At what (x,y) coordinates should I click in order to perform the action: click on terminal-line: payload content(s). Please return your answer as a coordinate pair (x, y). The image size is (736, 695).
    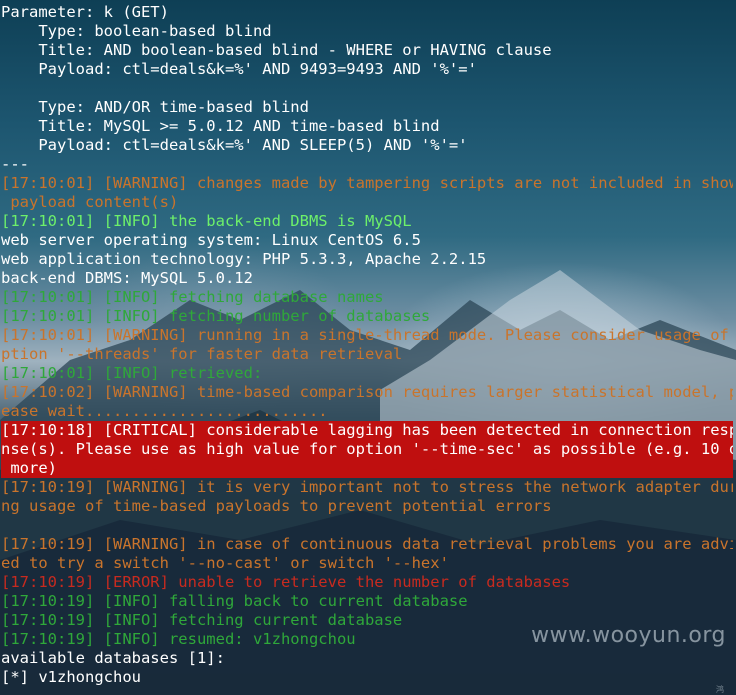
    Looking at the image, I should click on (90, 202).